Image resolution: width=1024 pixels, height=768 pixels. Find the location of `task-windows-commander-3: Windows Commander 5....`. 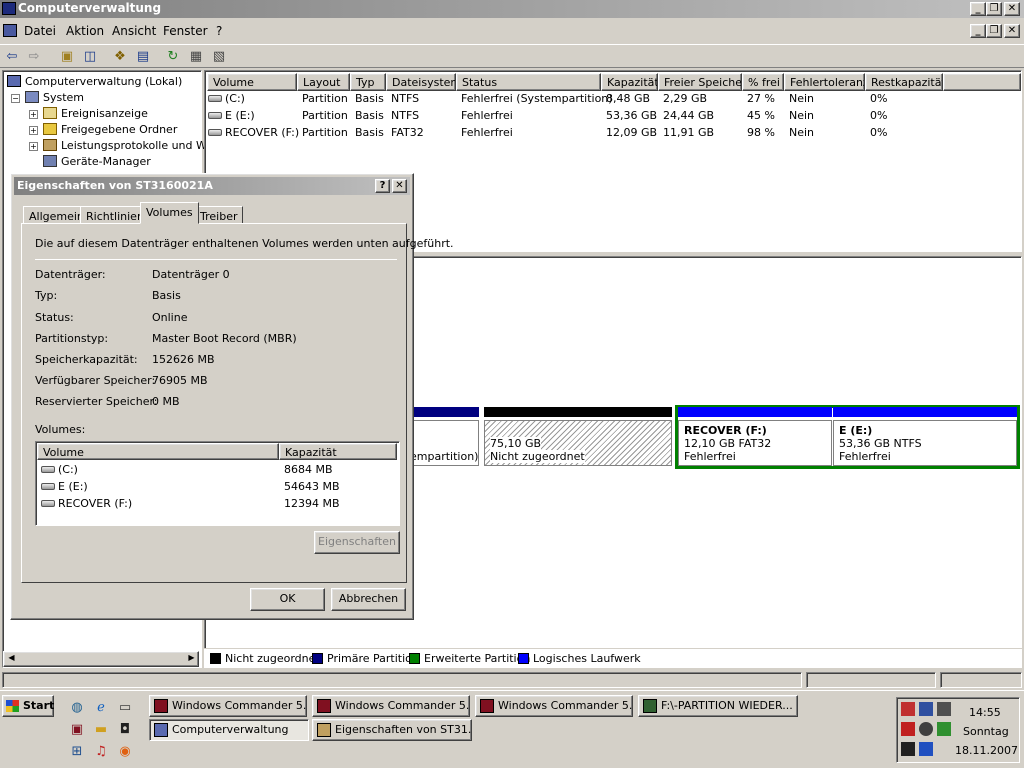

task-windows-commander-3: Windows Commander 5.... is located at coordinates (554, 706).